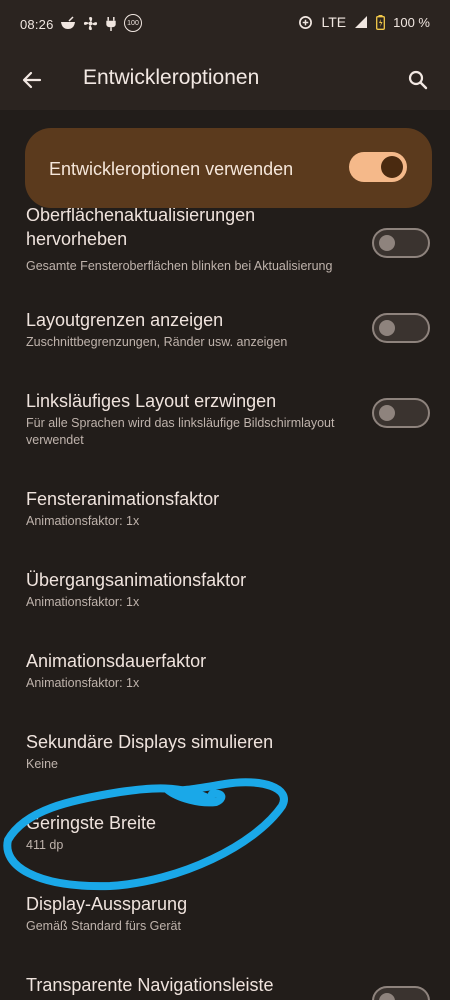 Image resolution: width=450 pixels, height=1000 pixels. I want to click on status-bar: 08:26 100 LTE 100 %, so click(225, 25).